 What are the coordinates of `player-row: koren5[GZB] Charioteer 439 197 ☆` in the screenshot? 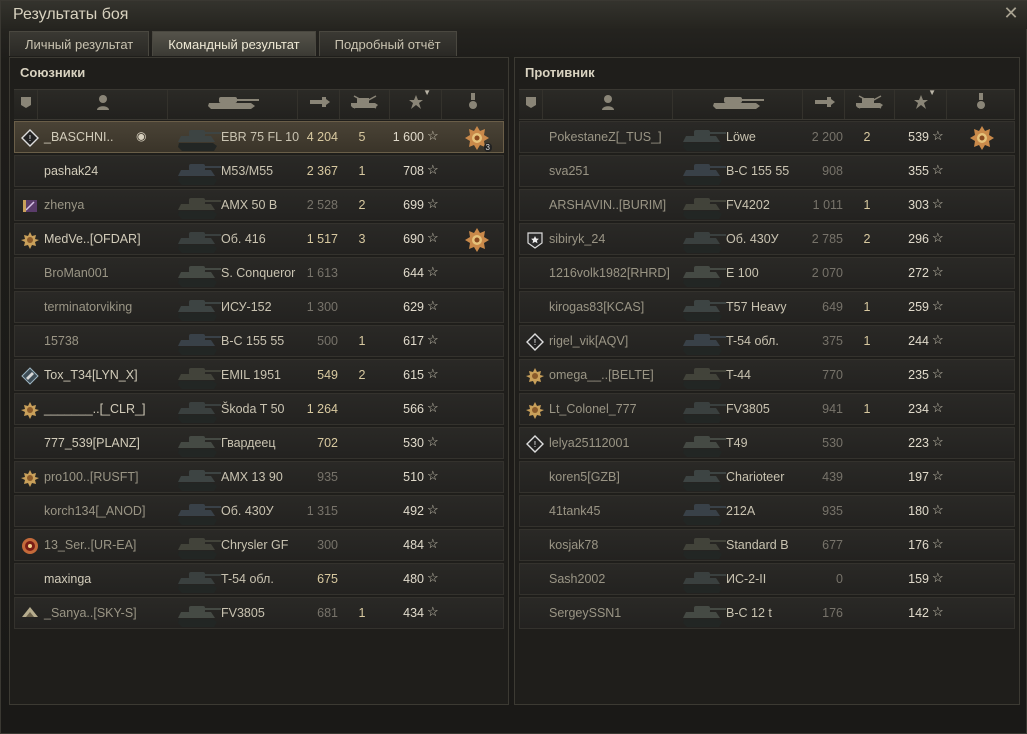 It's located at (767, 477).